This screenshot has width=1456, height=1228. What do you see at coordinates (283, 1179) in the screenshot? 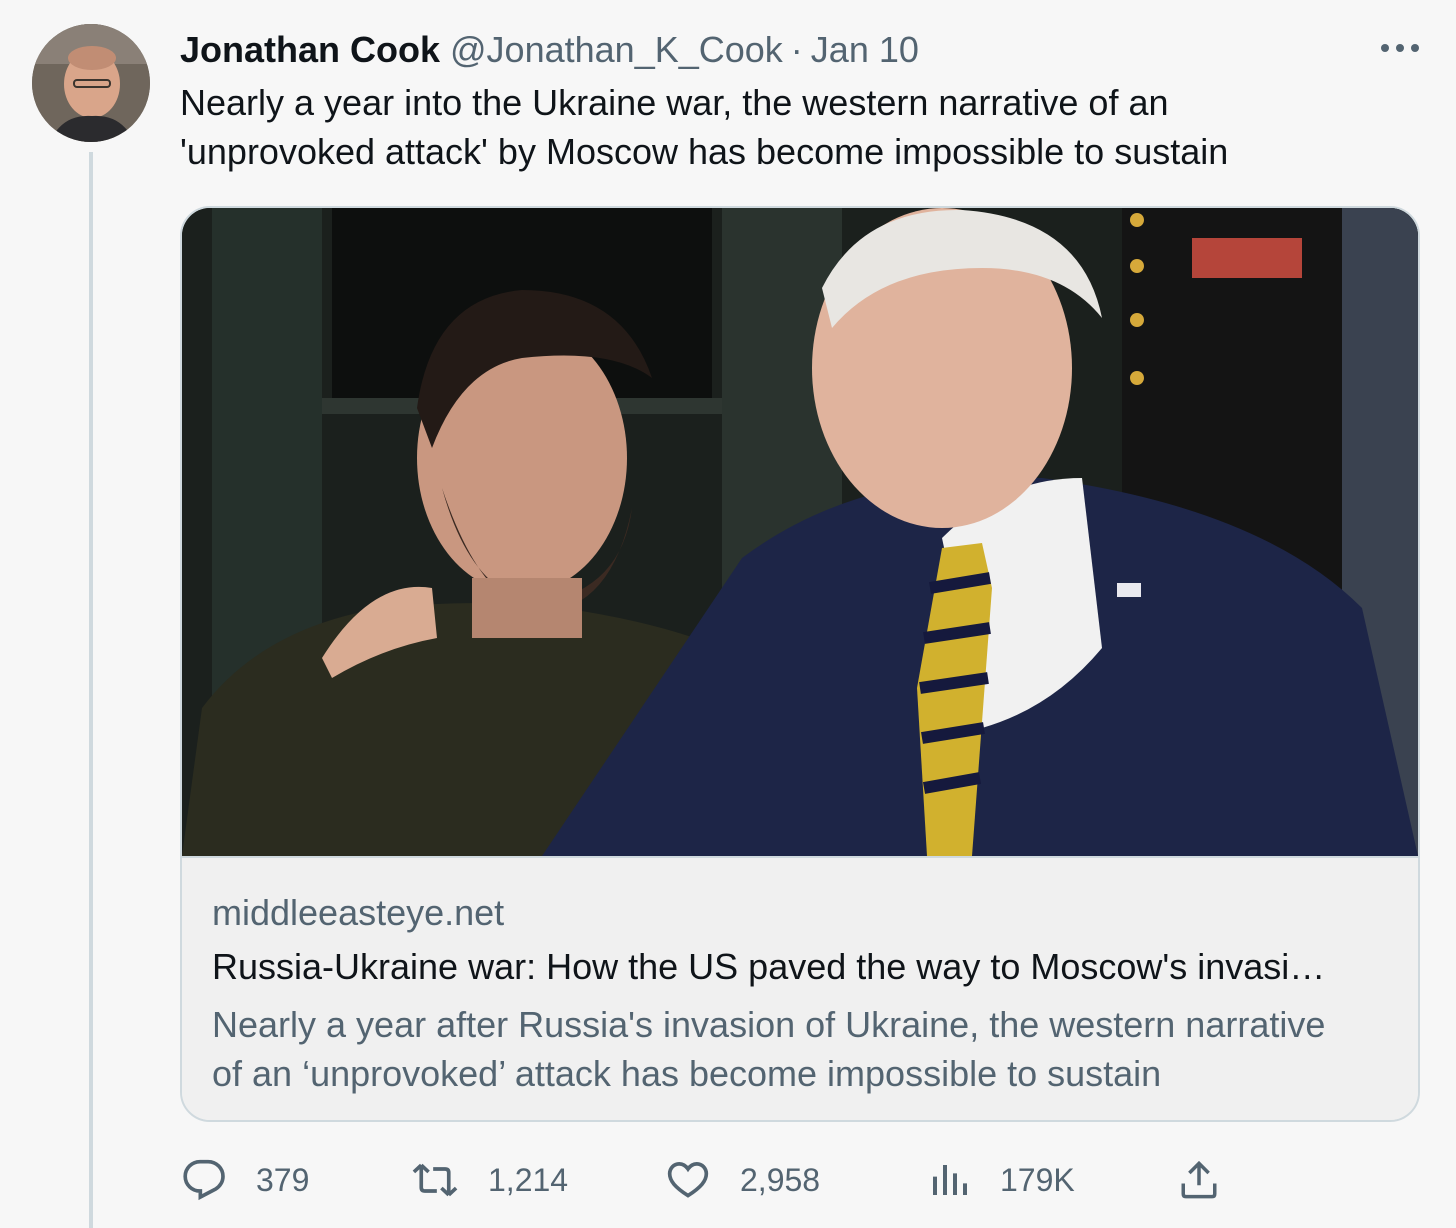
I see `reply-count: 379` at bounding box center [283, 1179].